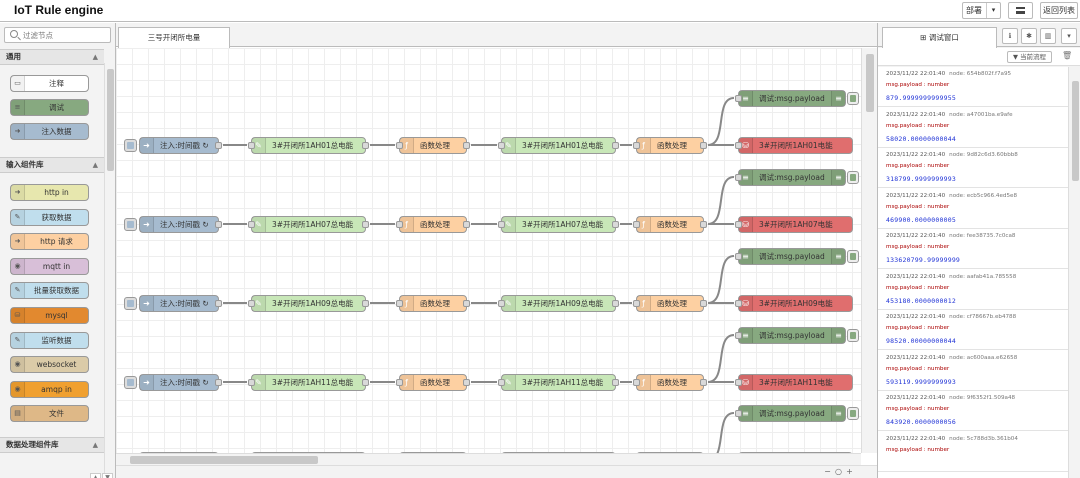  I want to click on back-to-list-button: 返回列表, so click(1059, 10).